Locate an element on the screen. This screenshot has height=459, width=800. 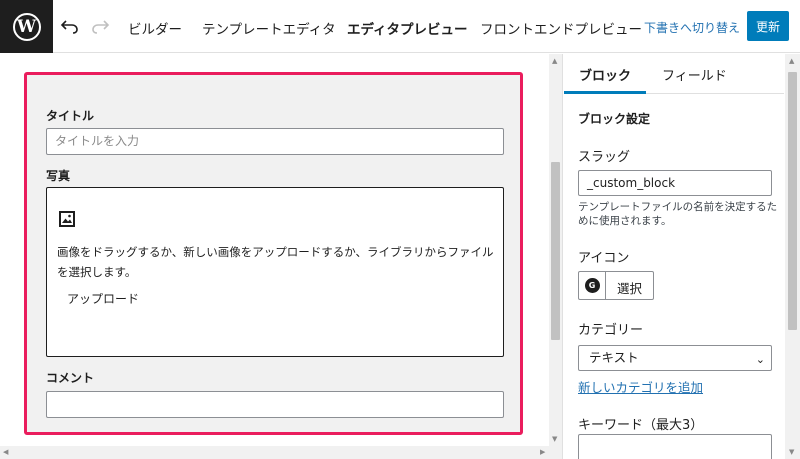
sidebar-scroll-up-icon: ▲ is located at coordinates (791, 61).